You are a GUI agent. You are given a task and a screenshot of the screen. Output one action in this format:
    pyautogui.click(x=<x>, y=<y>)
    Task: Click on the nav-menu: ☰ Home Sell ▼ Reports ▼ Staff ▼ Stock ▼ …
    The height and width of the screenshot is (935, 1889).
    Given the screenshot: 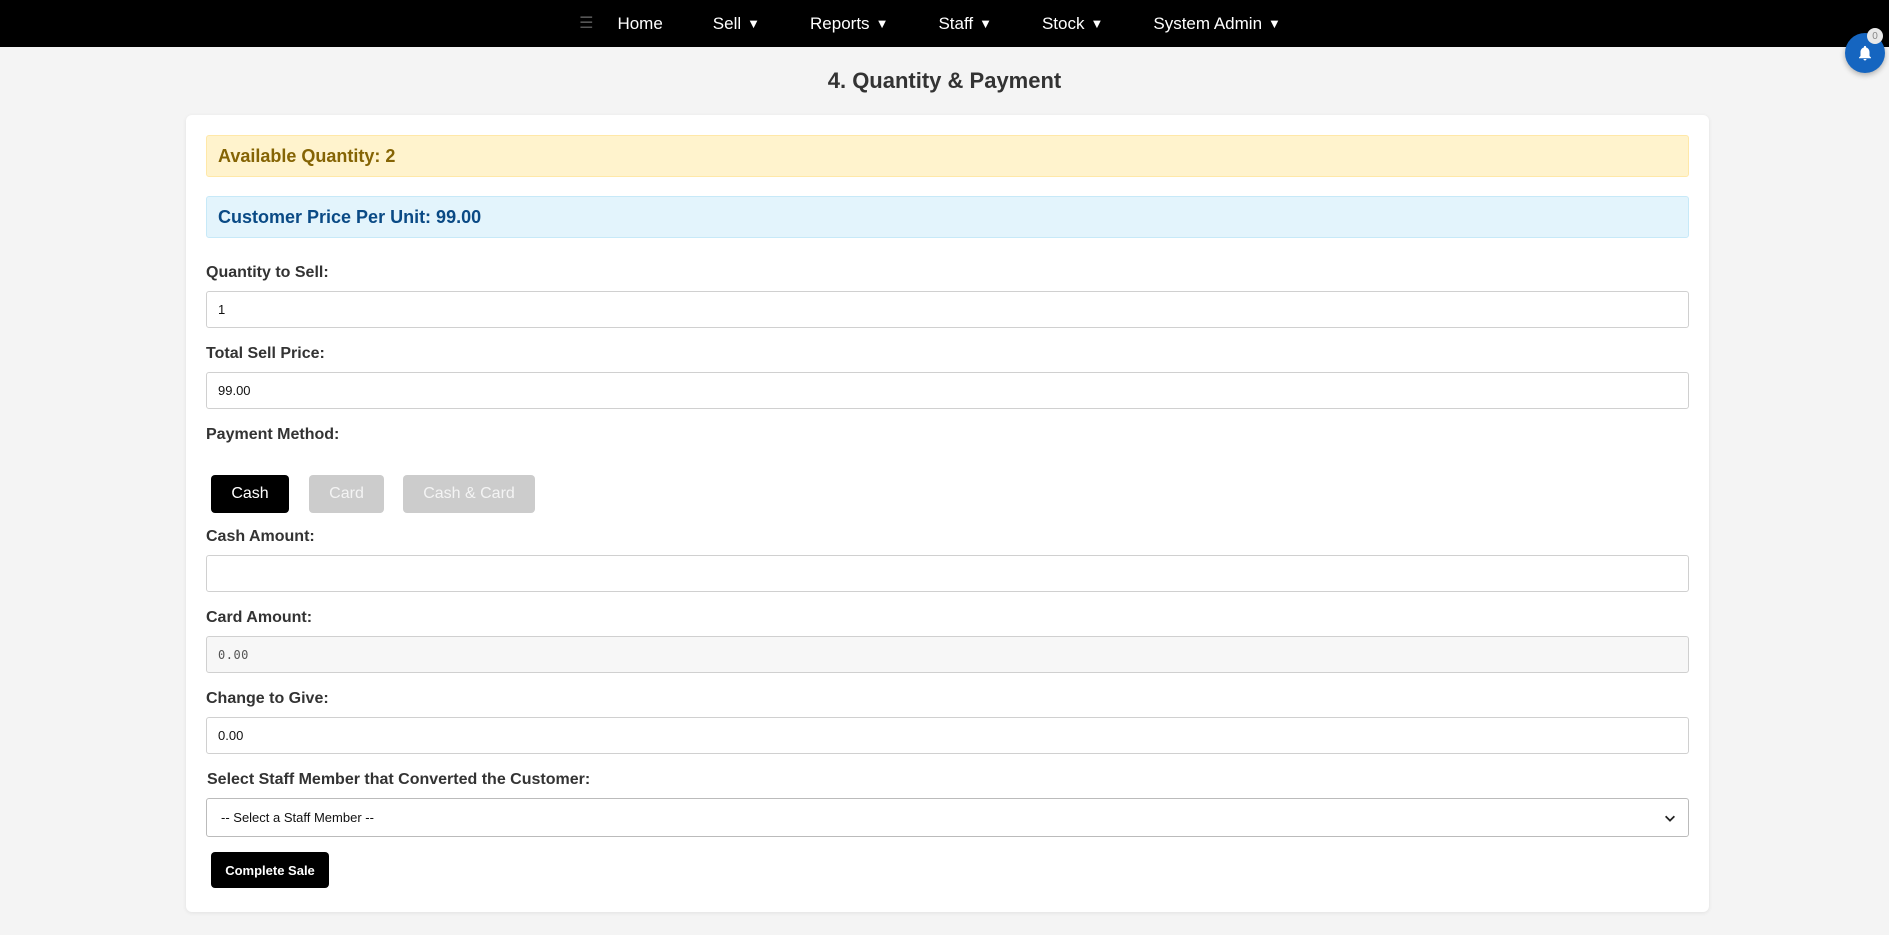 What is the action you would take?
    pyautogui.click(x=942, y=23)
    